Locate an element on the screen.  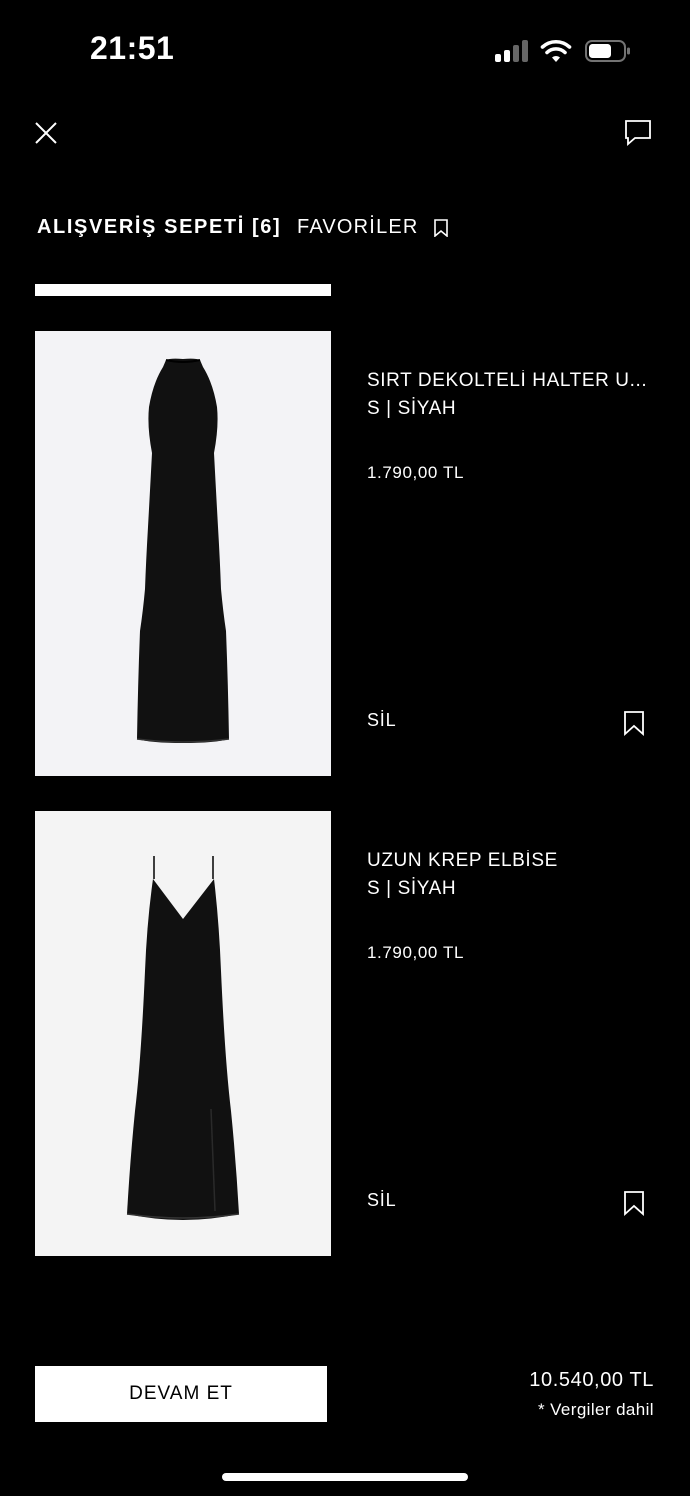
continue-button: DEVAM ET is located at coordinates (181, 1394).